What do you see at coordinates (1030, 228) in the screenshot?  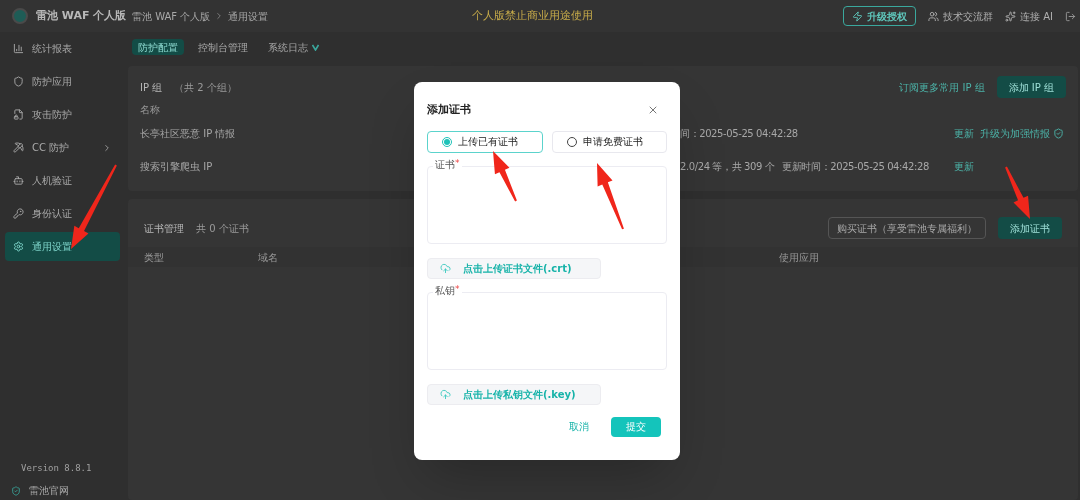 I see `add-certificate-button: 添加证书` at bounding box center [1030, 228].